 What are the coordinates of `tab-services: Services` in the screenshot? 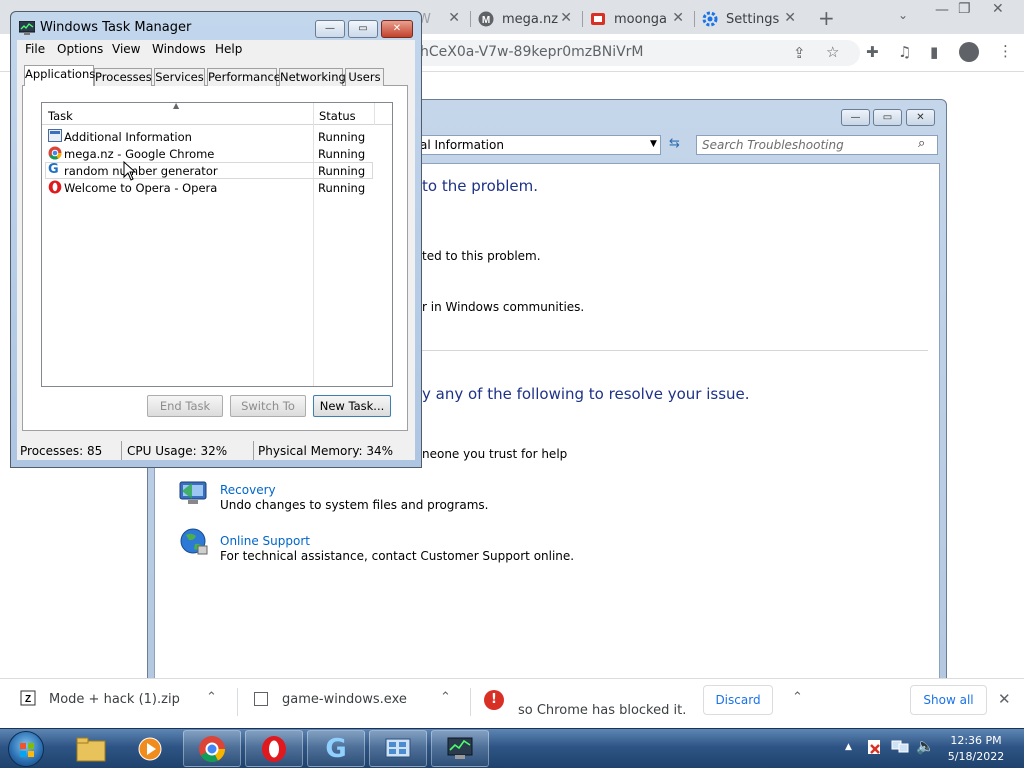 It's located at (179, 77).